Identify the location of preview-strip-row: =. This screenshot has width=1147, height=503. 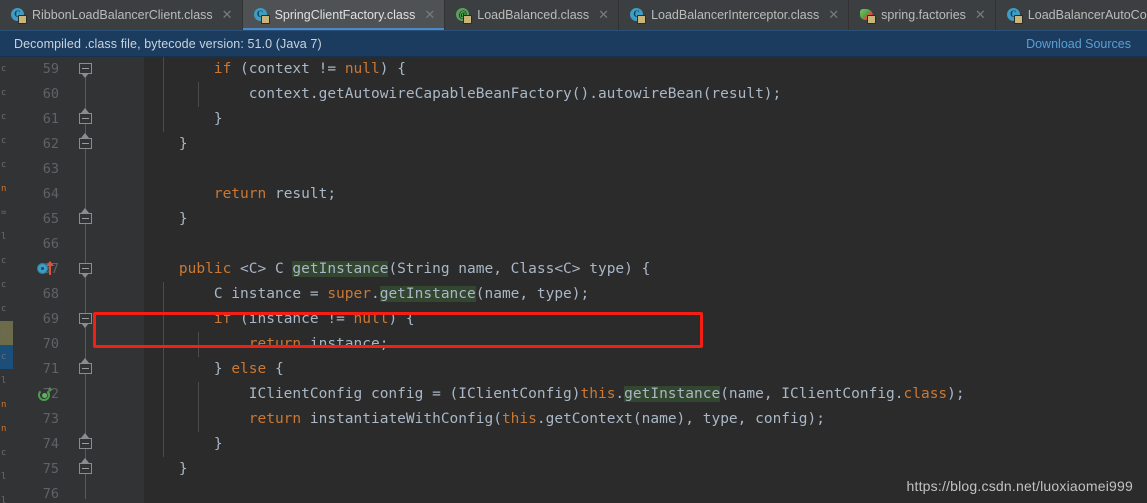
(4, 213).